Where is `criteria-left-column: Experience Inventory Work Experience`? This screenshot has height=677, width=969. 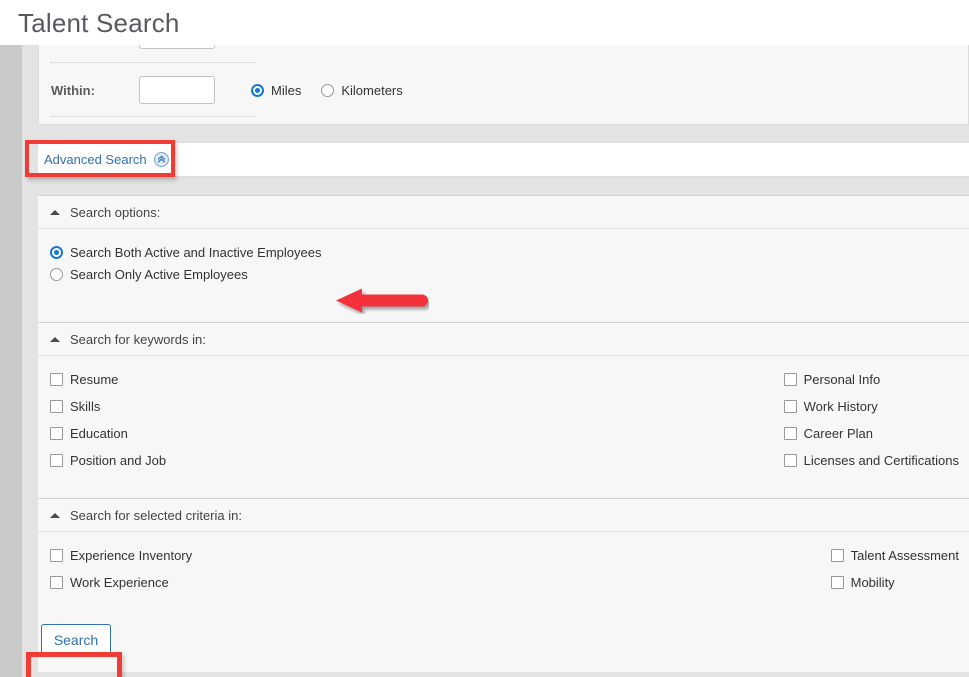
criteria-left-column: Experience Inventory Work Experience is located at coordinates (121, 569).